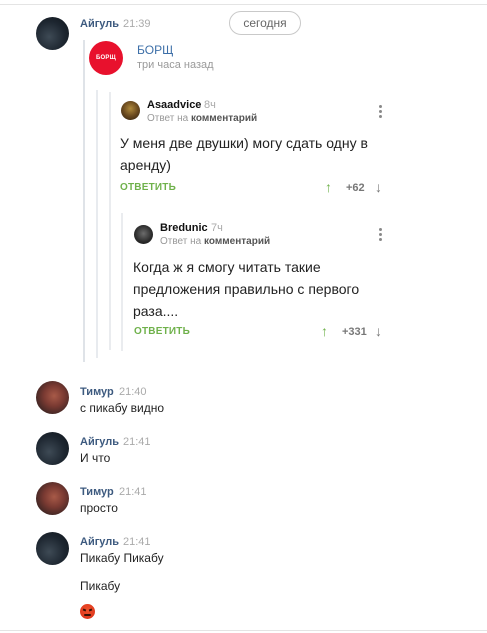  What do you see at coordinates (122, 558) in the screenshot?
I see `message-text: Пикабу Пикабу` at bounding box center [122, 558].